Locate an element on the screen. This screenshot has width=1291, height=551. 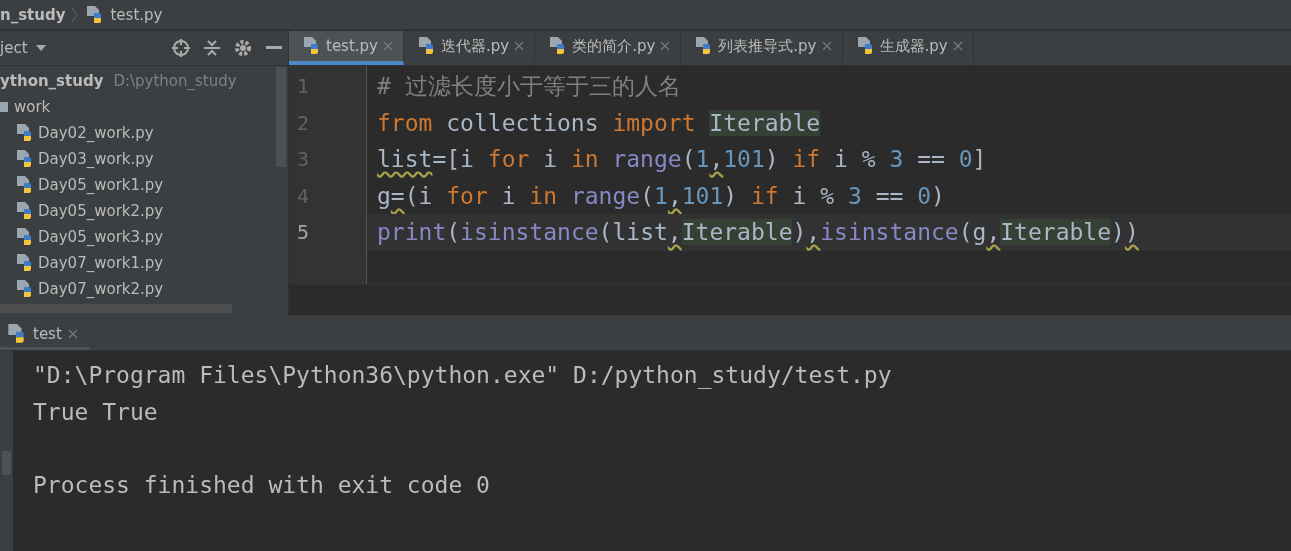
project-path: D:\python_study is located at coordinates (175, 81).